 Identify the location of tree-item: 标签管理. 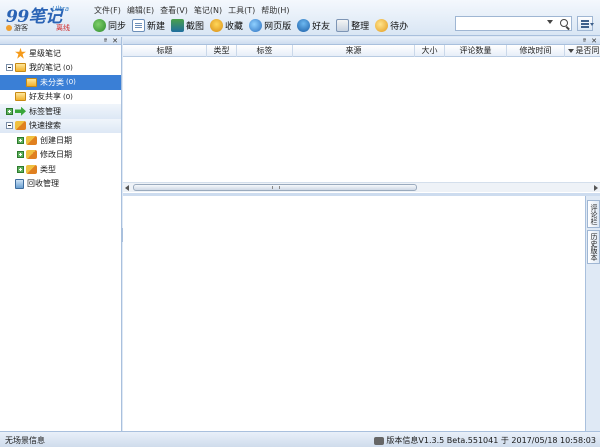
(60, 111).